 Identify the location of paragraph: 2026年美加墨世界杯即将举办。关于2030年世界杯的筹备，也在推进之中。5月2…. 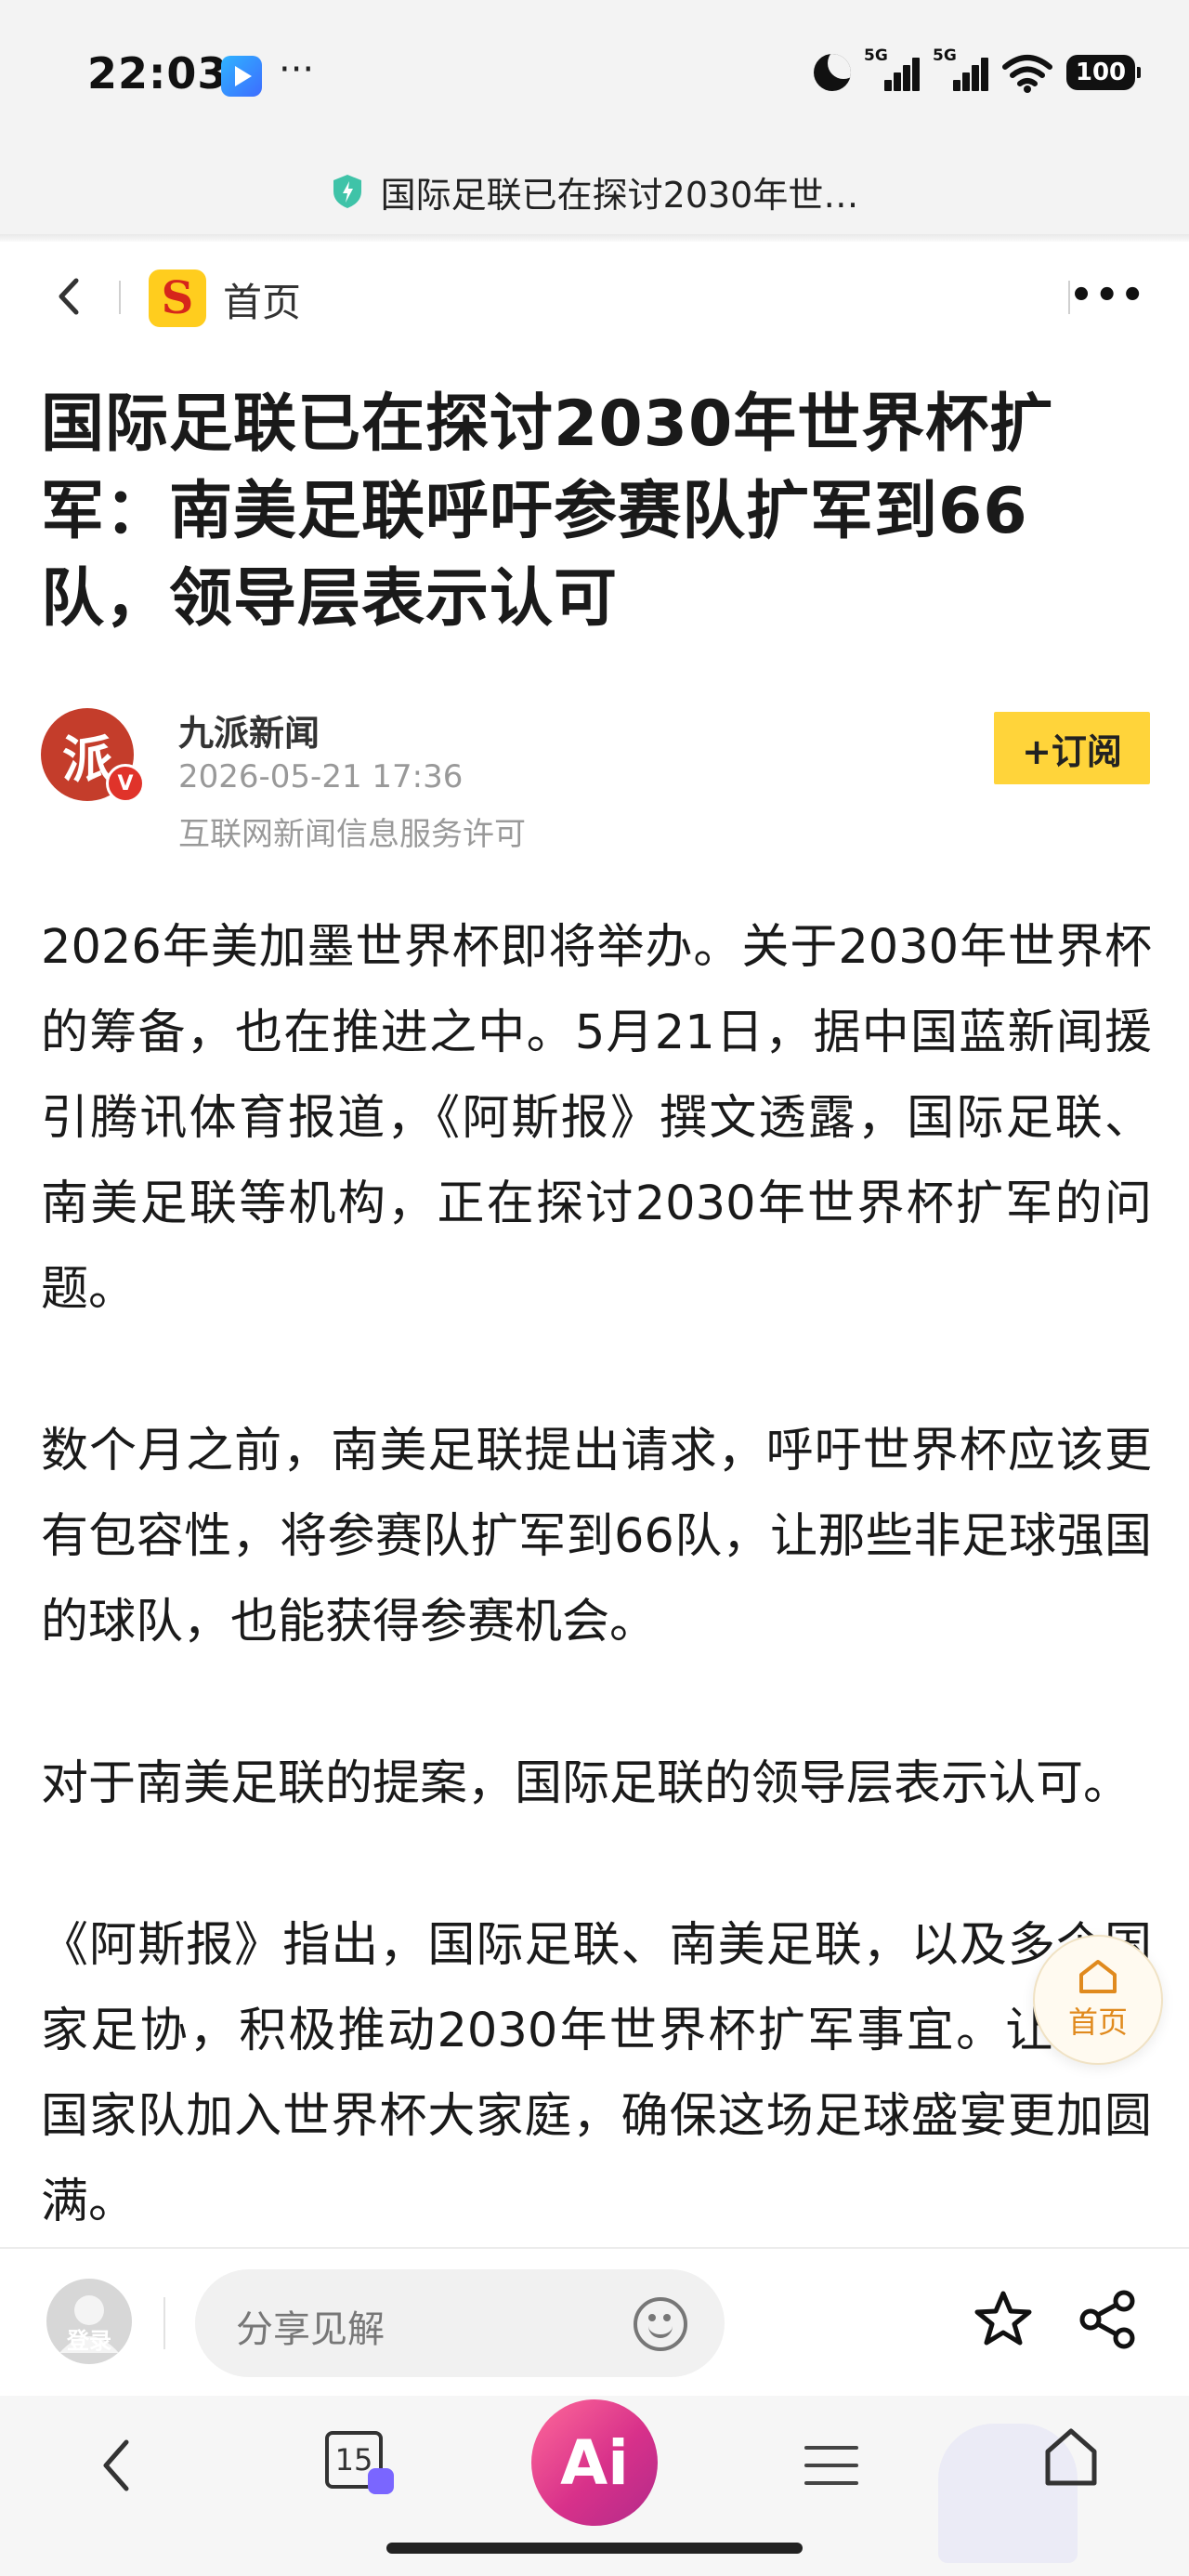
(596, 1118).